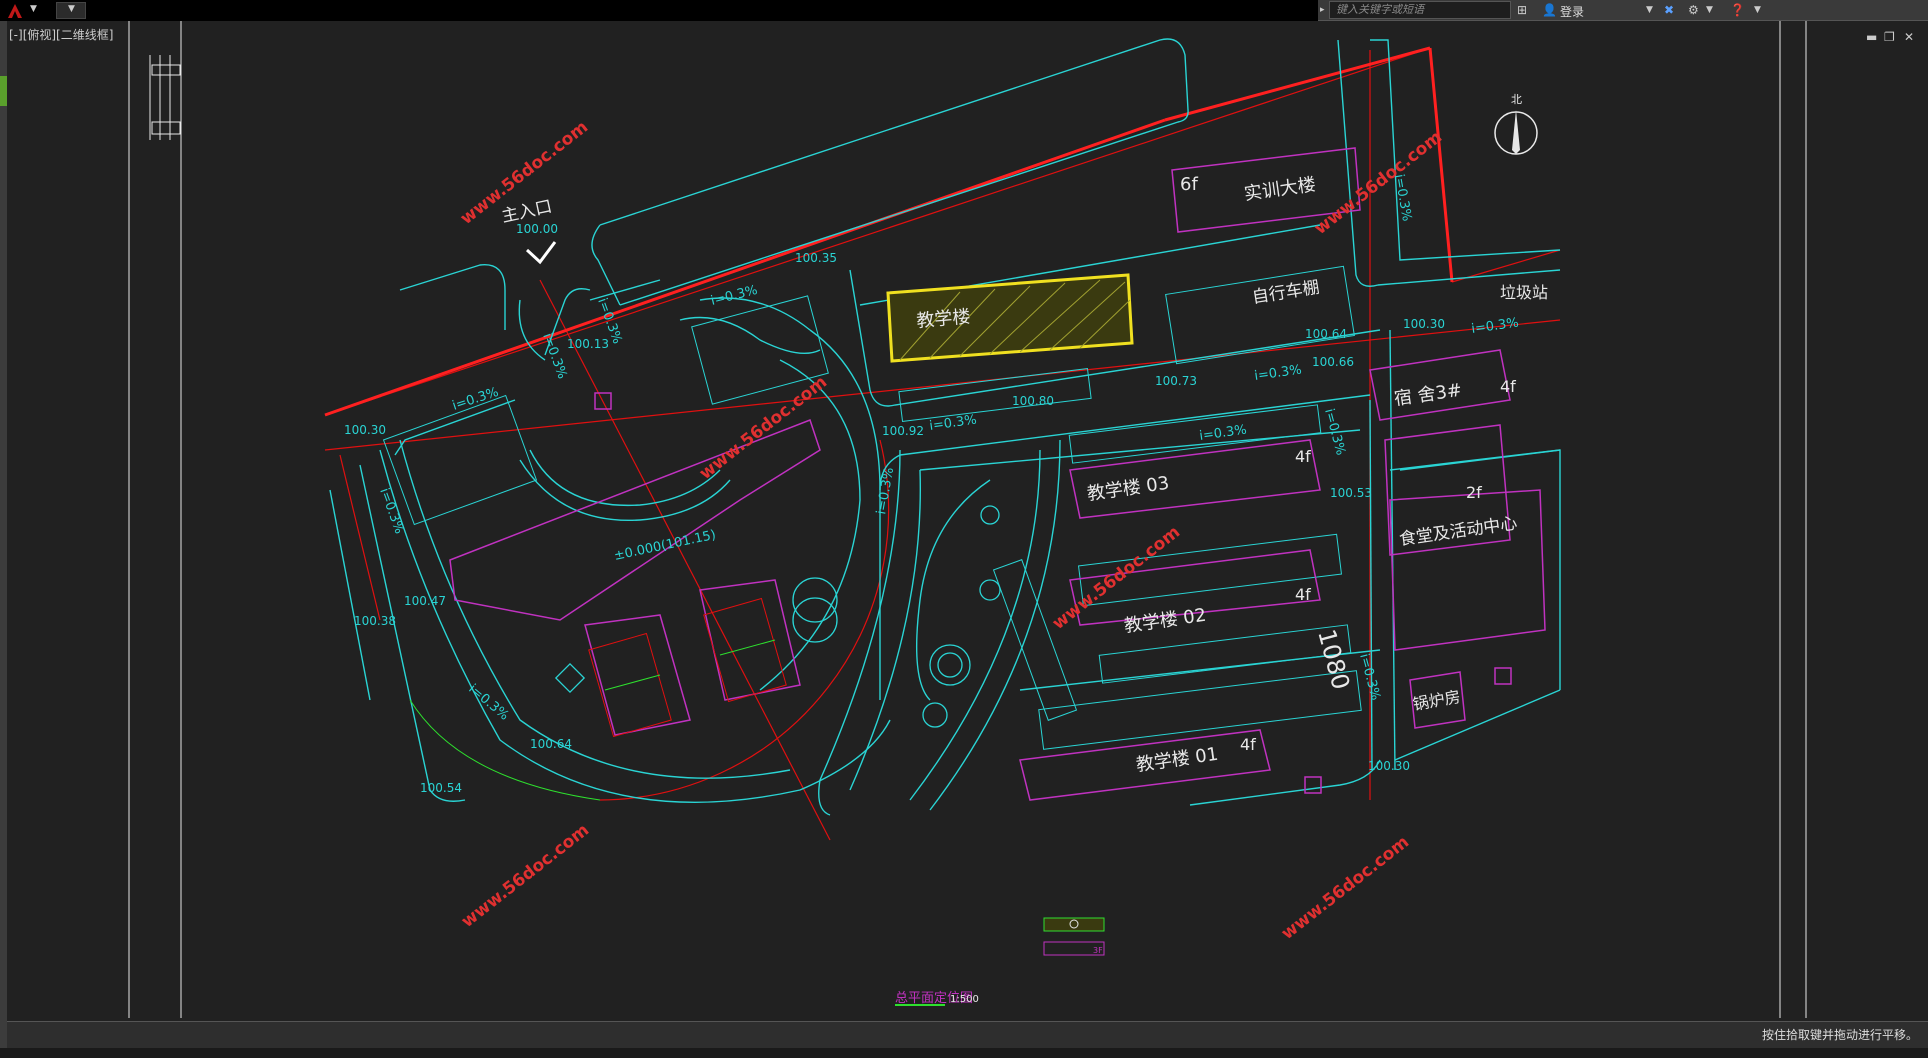 This screenshot has width=1928, height=1058. Describe the element at coordinates (425, 601) in the screenshot. I see `elevation-label: 100.47` at that location.